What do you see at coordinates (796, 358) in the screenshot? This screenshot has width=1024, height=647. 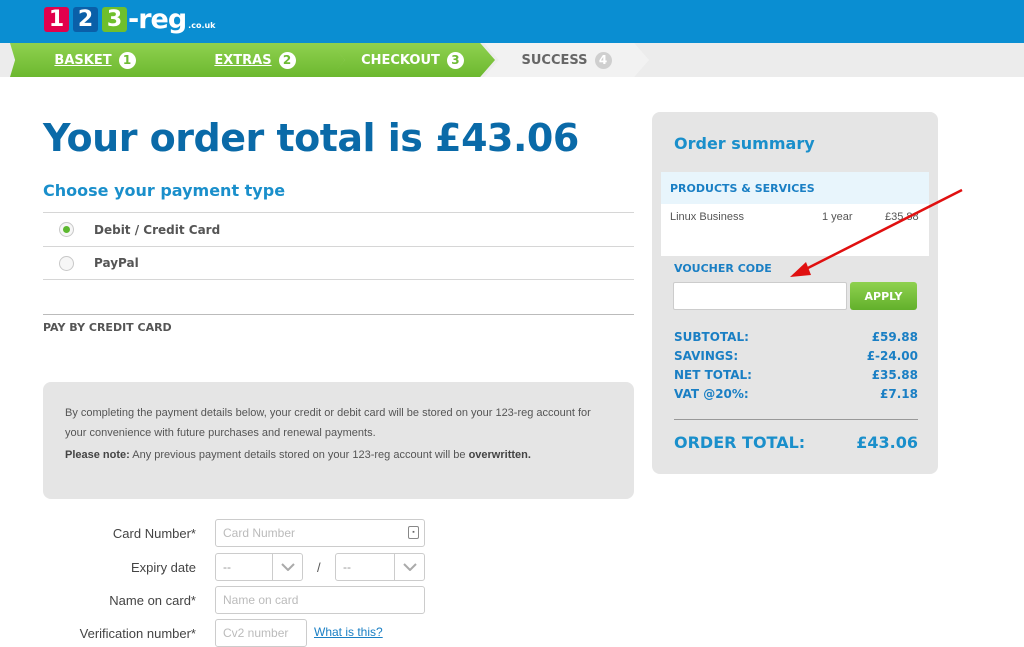 I see `savings-row: SAVINGS: £-24.00` at bounding box center [796, 358].